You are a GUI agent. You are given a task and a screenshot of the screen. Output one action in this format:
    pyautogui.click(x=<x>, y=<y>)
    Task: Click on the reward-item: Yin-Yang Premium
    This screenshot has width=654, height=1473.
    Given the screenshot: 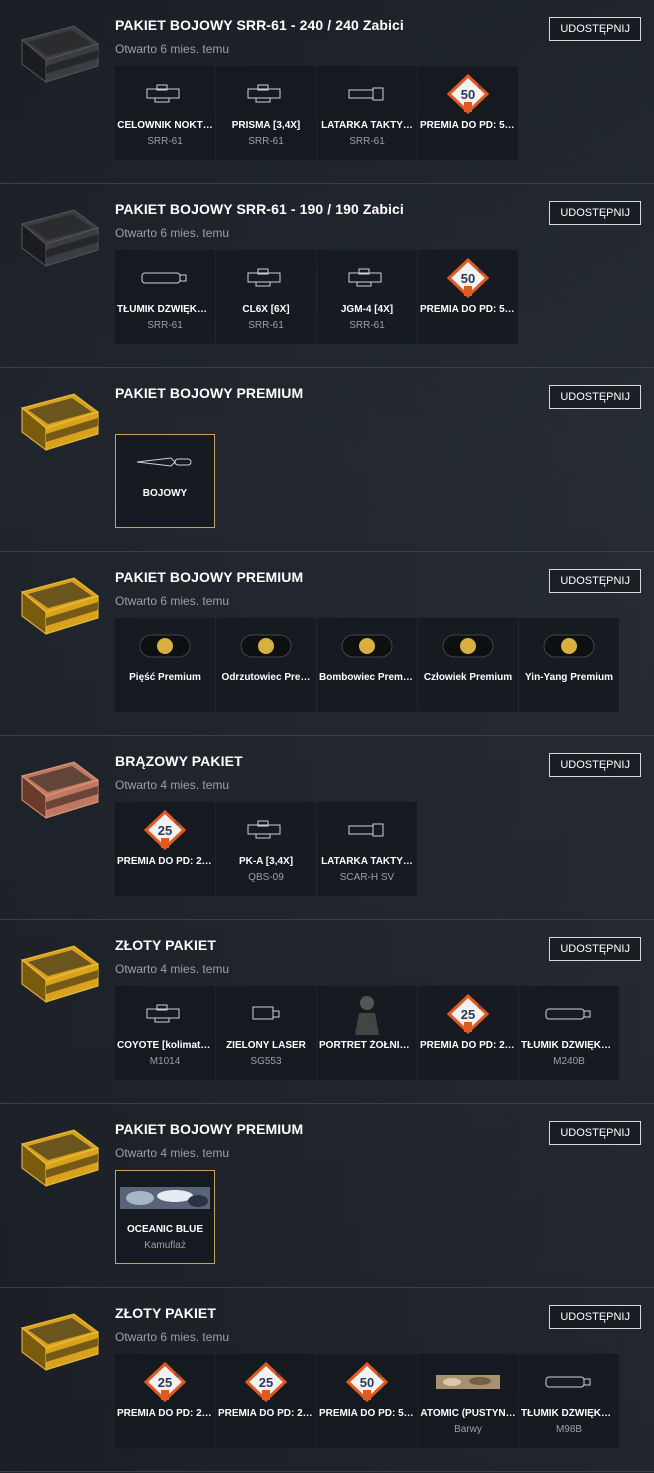 What is the action you would take?
    pyautogui.click(x=569, y=665)
    